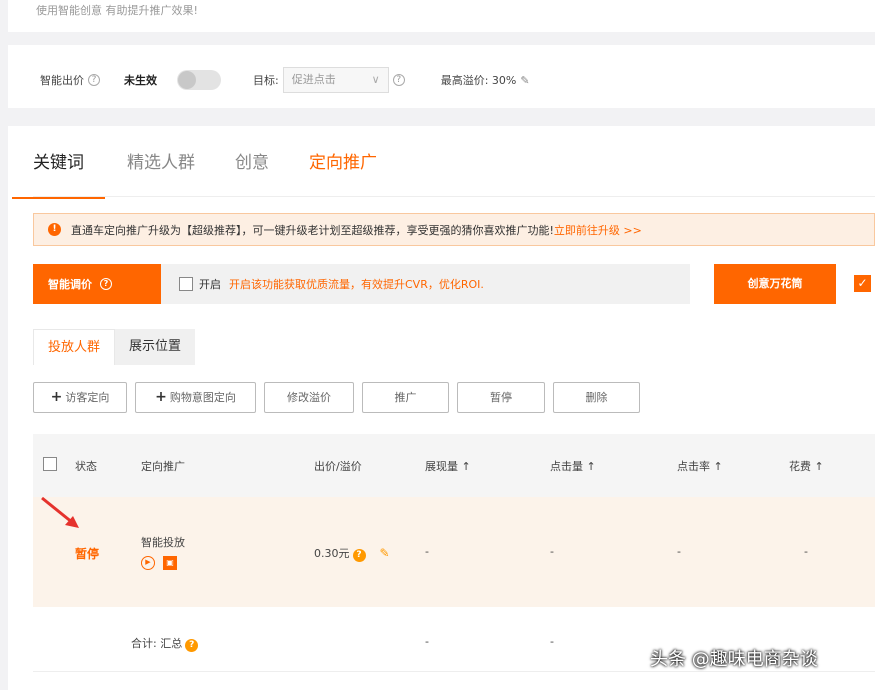 The width and height of the screenshot is (875, 690). What do you see at coordinates (454, 196) in the screenshot?
I see `tab-divider` at bounding box center [454, 196].